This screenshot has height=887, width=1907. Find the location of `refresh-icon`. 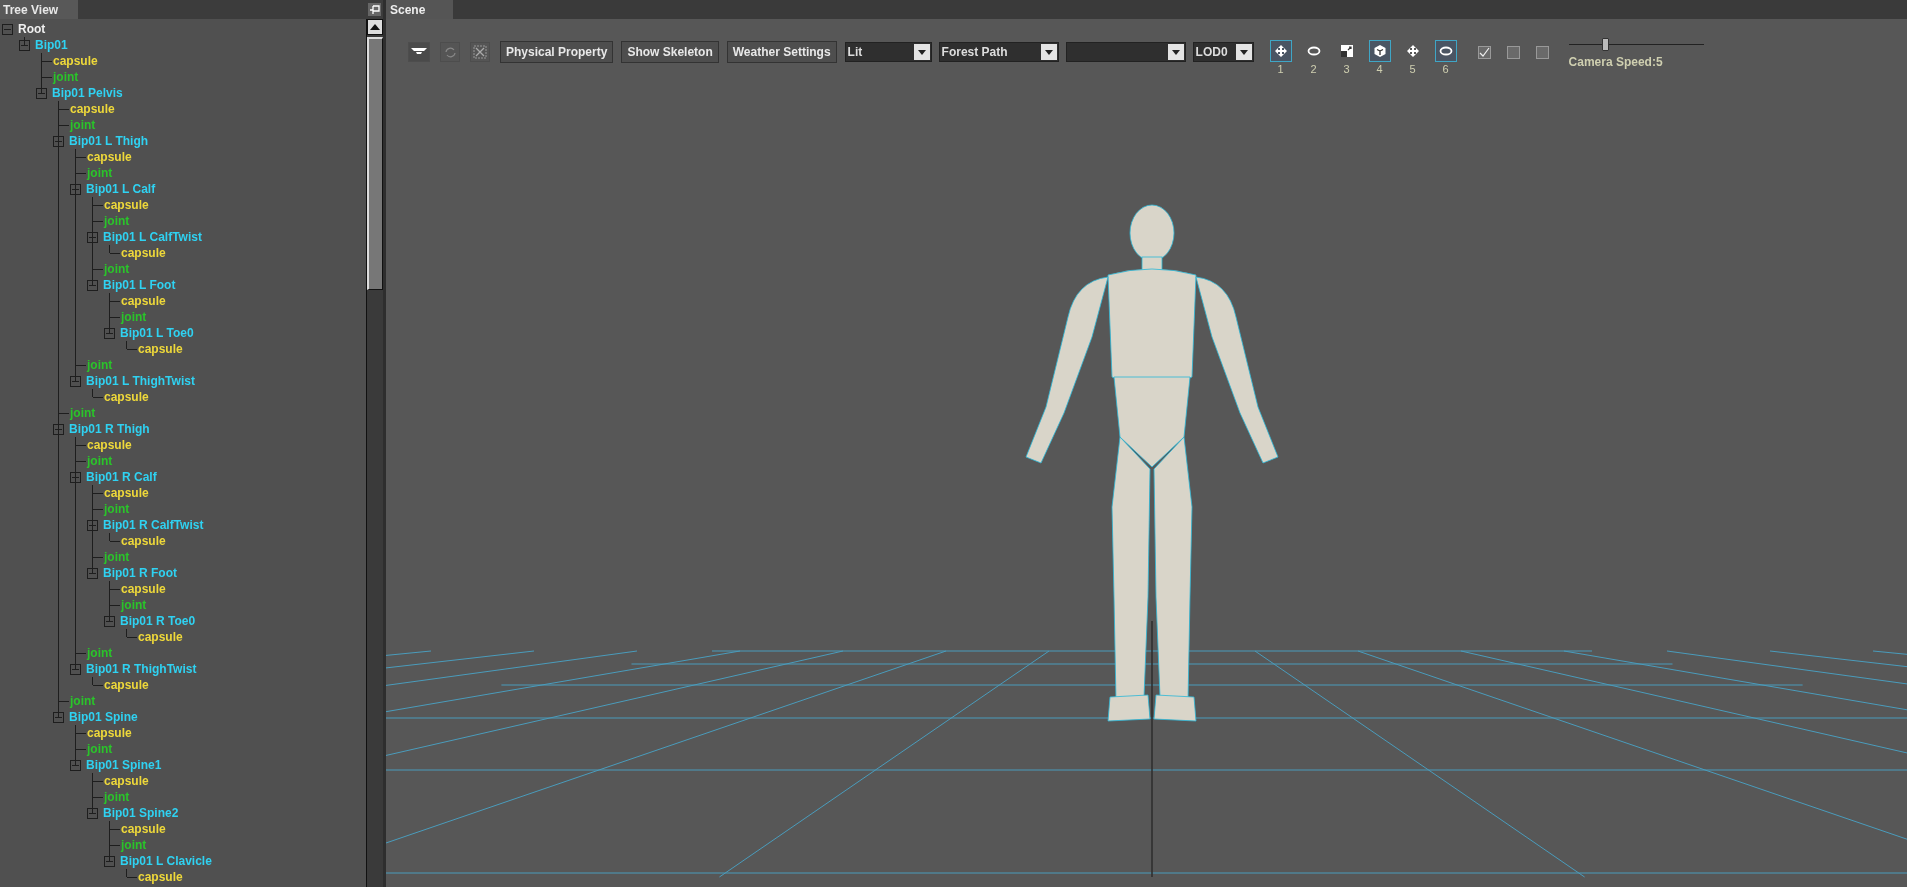

refresh-icon is located at coordinates (450, 52).